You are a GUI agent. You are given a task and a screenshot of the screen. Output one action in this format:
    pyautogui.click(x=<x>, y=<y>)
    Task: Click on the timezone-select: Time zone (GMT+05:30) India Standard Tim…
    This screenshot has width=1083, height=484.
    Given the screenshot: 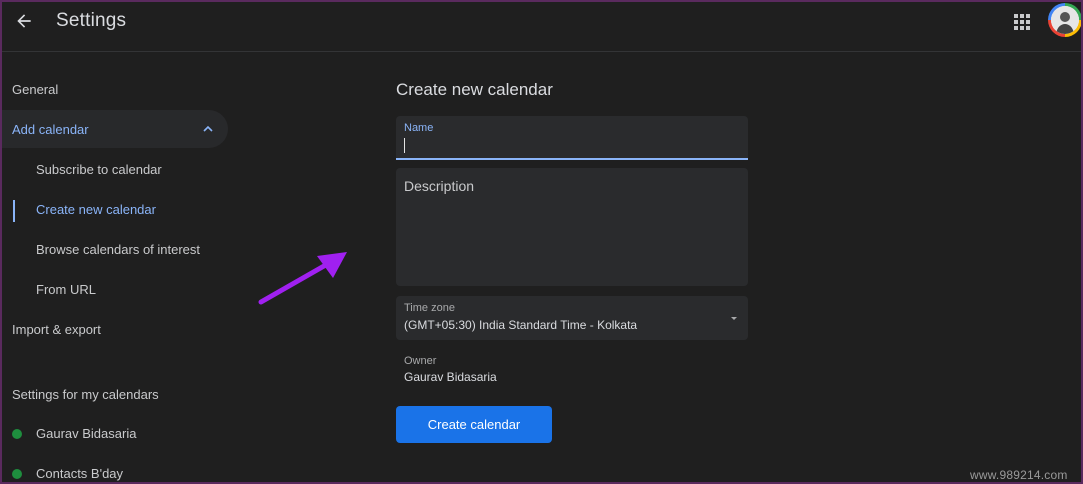 What is the action you would take?
    pyautogui.click(x=572, y=318)
    